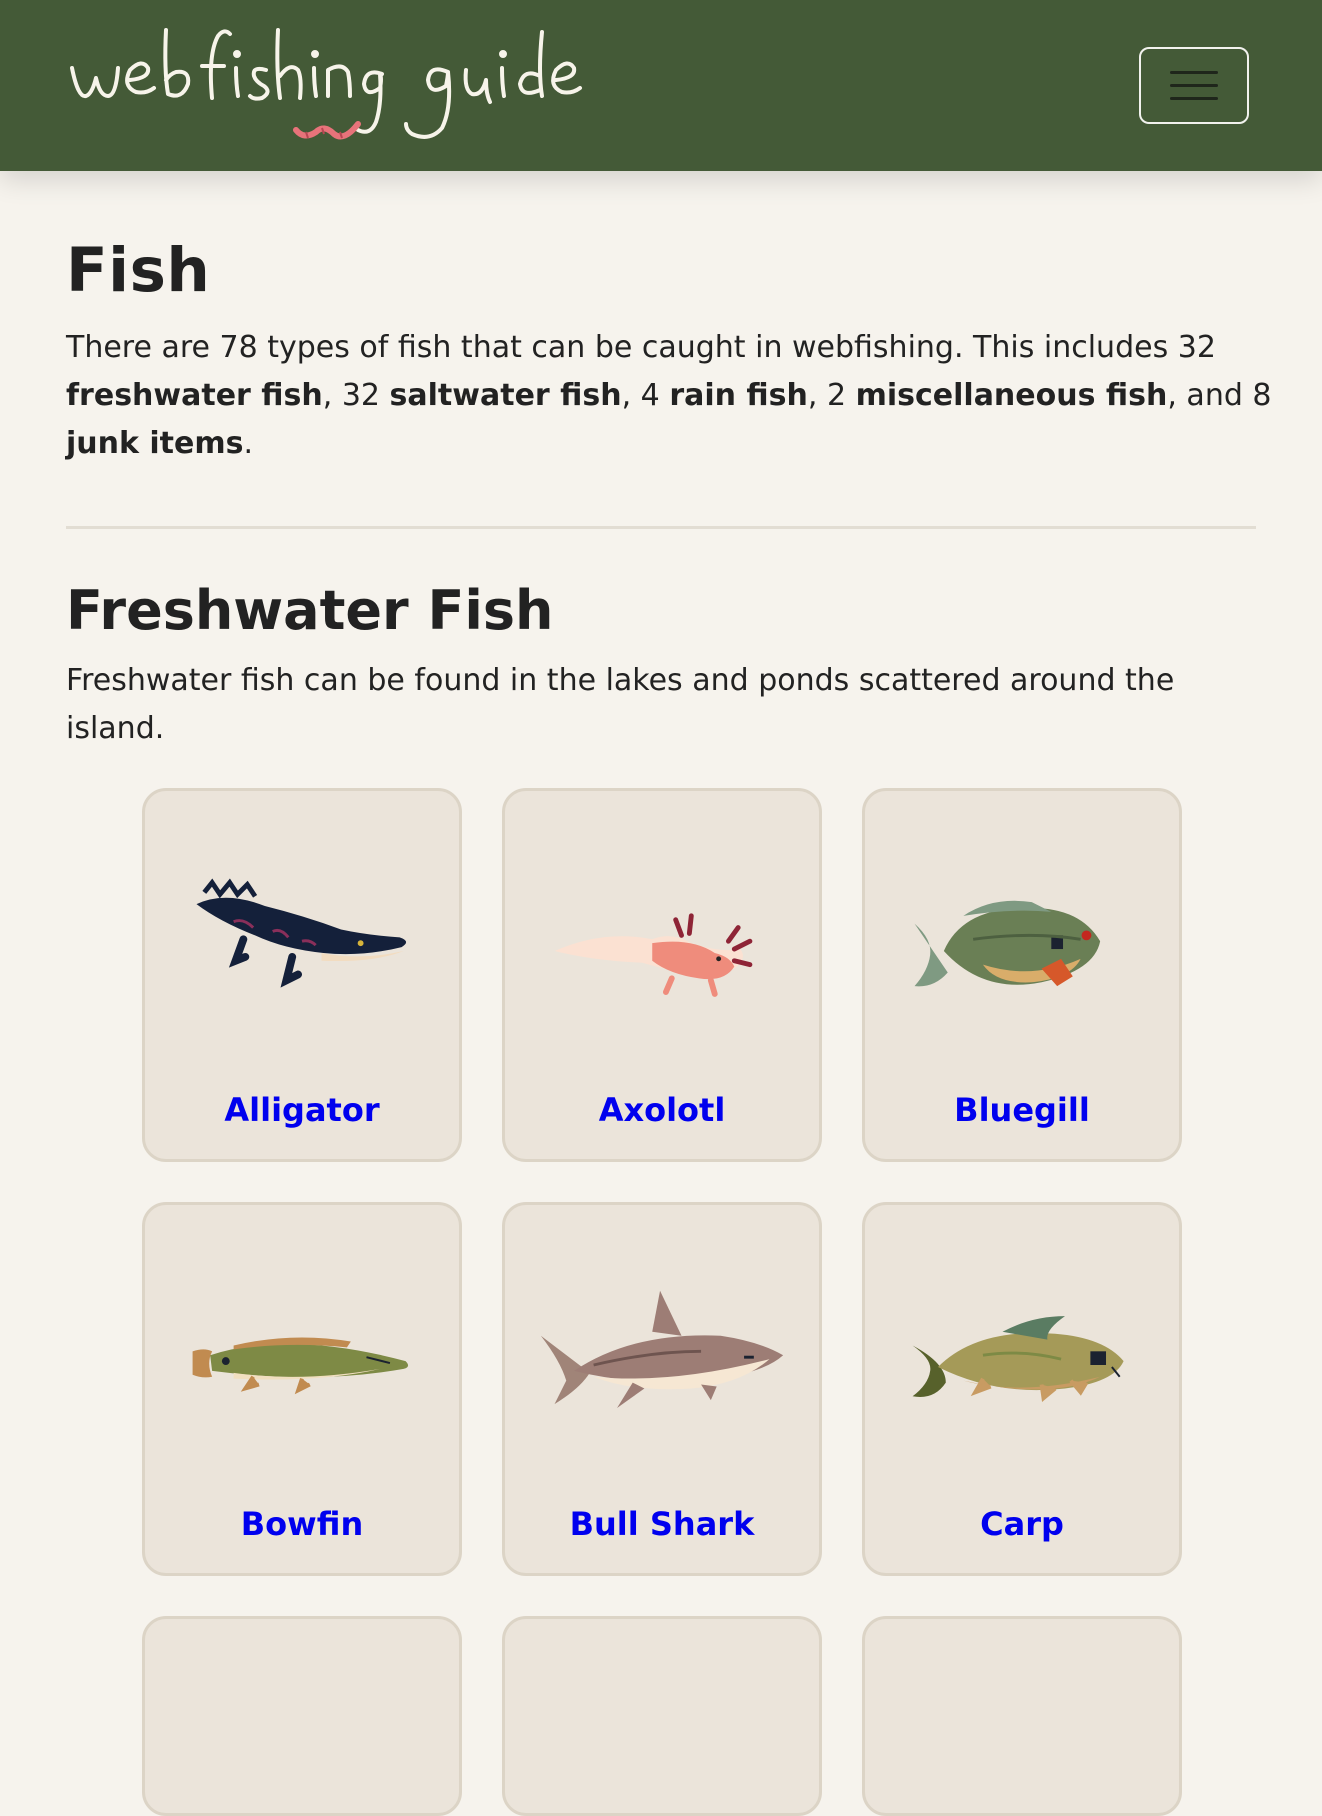  What do you see at coordinates (302, 1524) in the screenshot?
I see `fish-card-name: Bowfin` at bounding box center [302, 1524].